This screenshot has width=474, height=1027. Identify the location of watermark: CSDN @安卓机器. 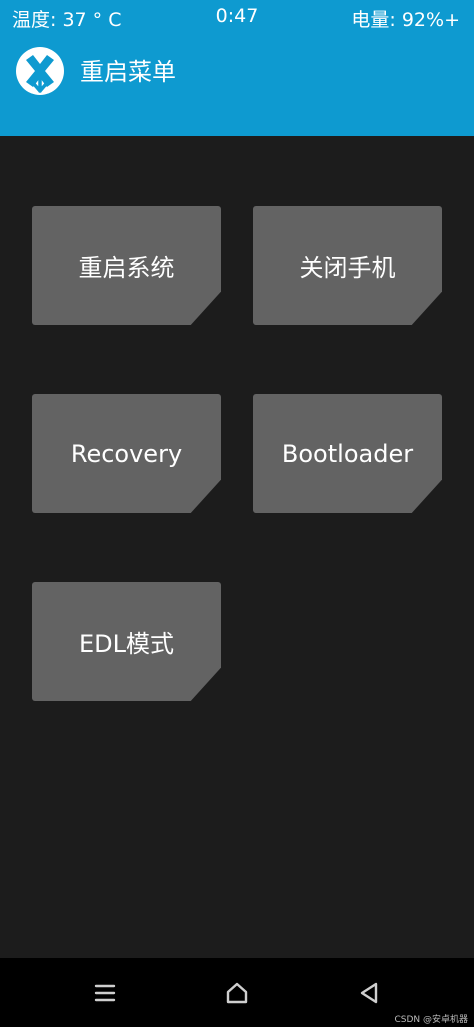
(431, 1020).